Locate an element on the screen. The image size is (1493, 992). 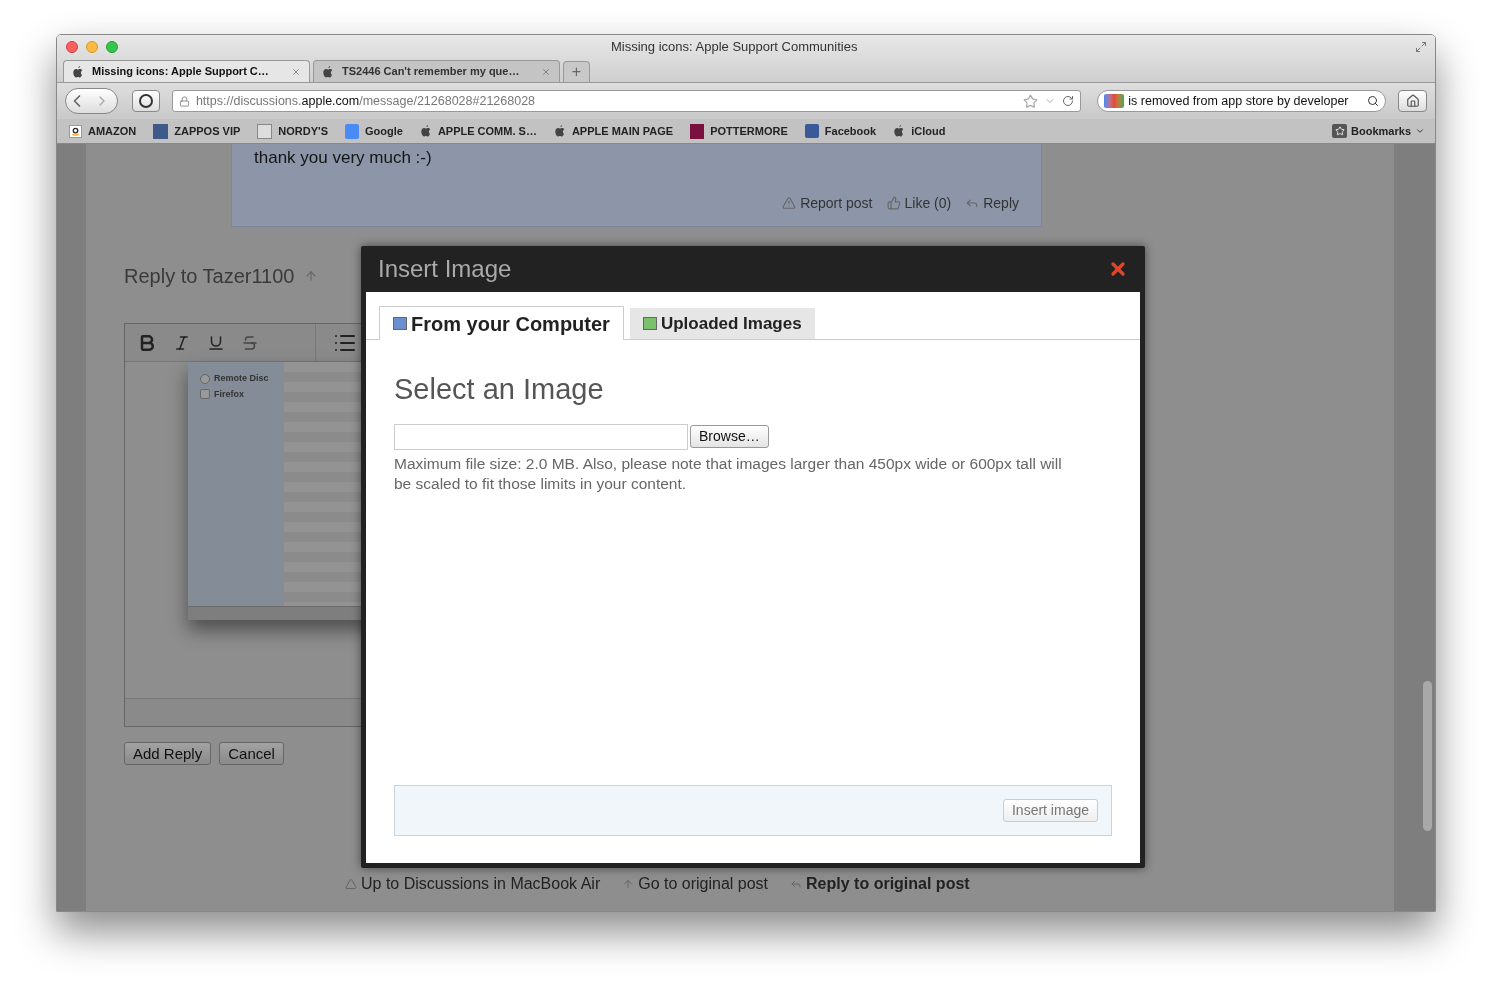
file-path-field is located at coordinates (541, 436).